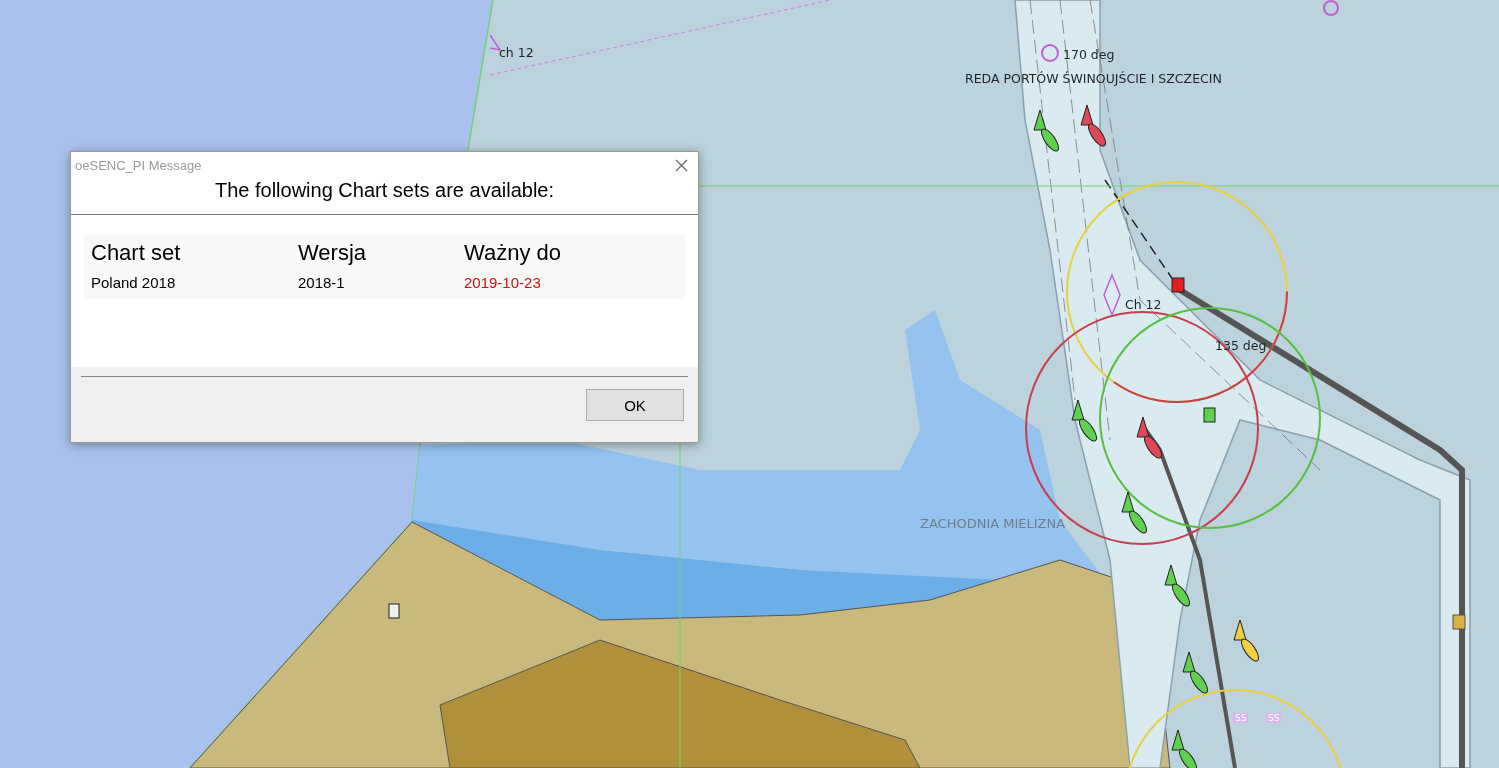  What do you see at coordinates (1089, 54) in the screenshot?
I see `chart-label: 170 deg` at bounding box center [1089, 54].